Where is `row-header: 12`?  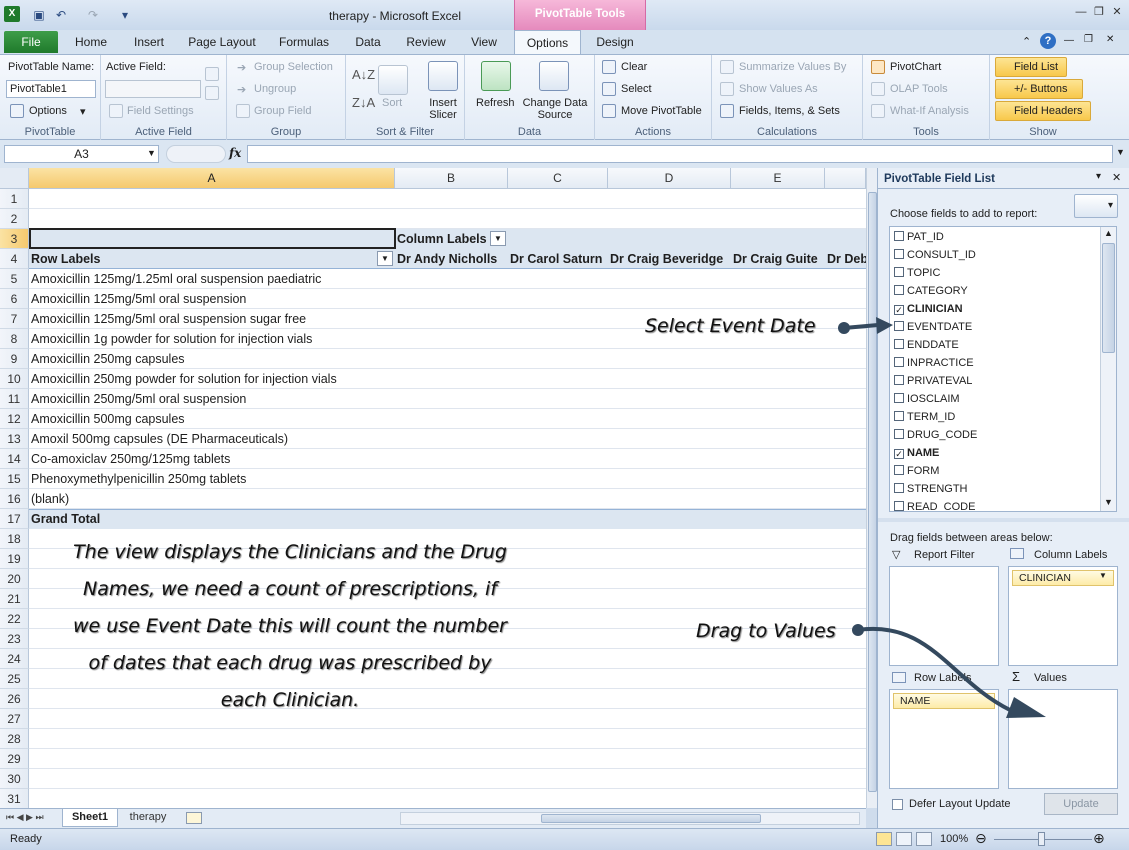 row-header: 12 is located at coordinates (14, 419).